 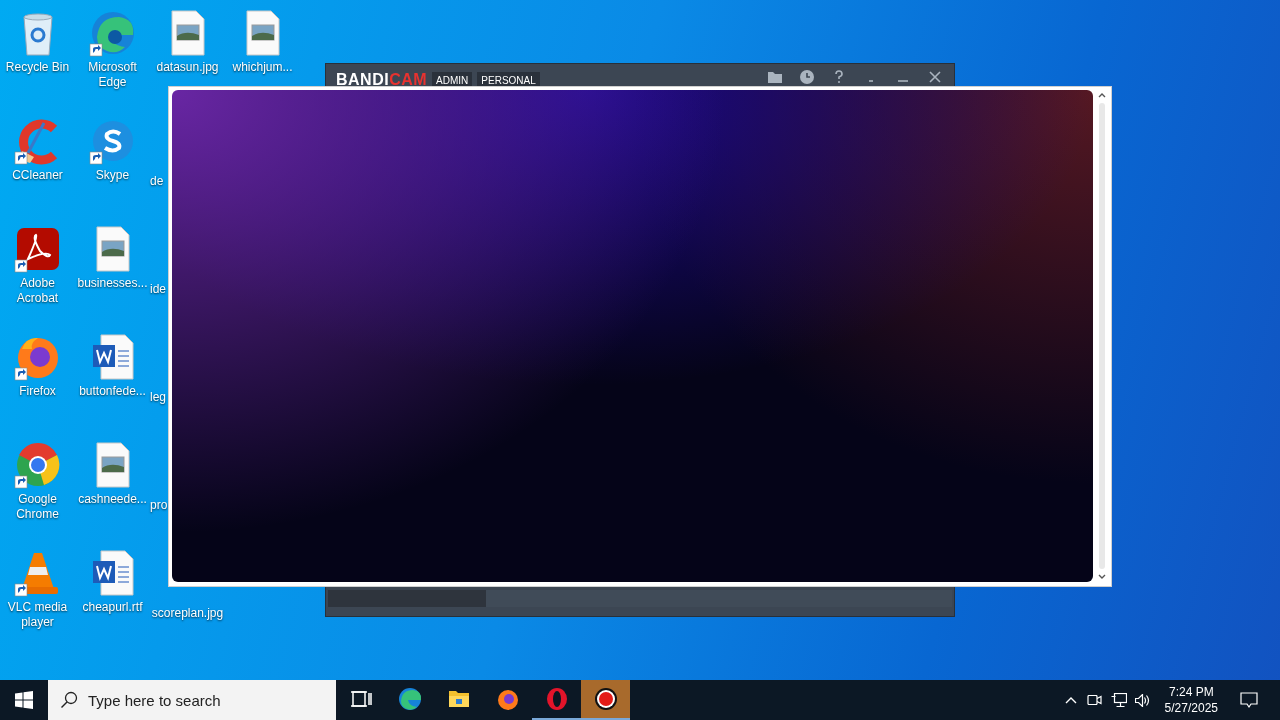 I want to click on desktop-icon: ide, so click(x=158, y=259).